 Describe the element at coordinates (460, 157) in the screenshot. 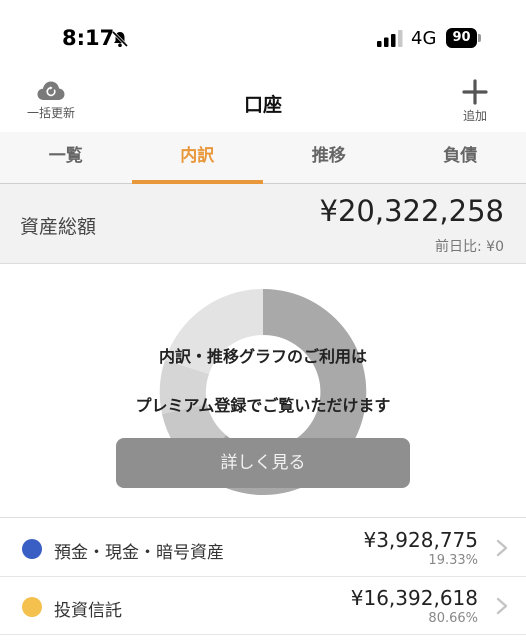

I see `tab-liabilities: 負債` at that location.